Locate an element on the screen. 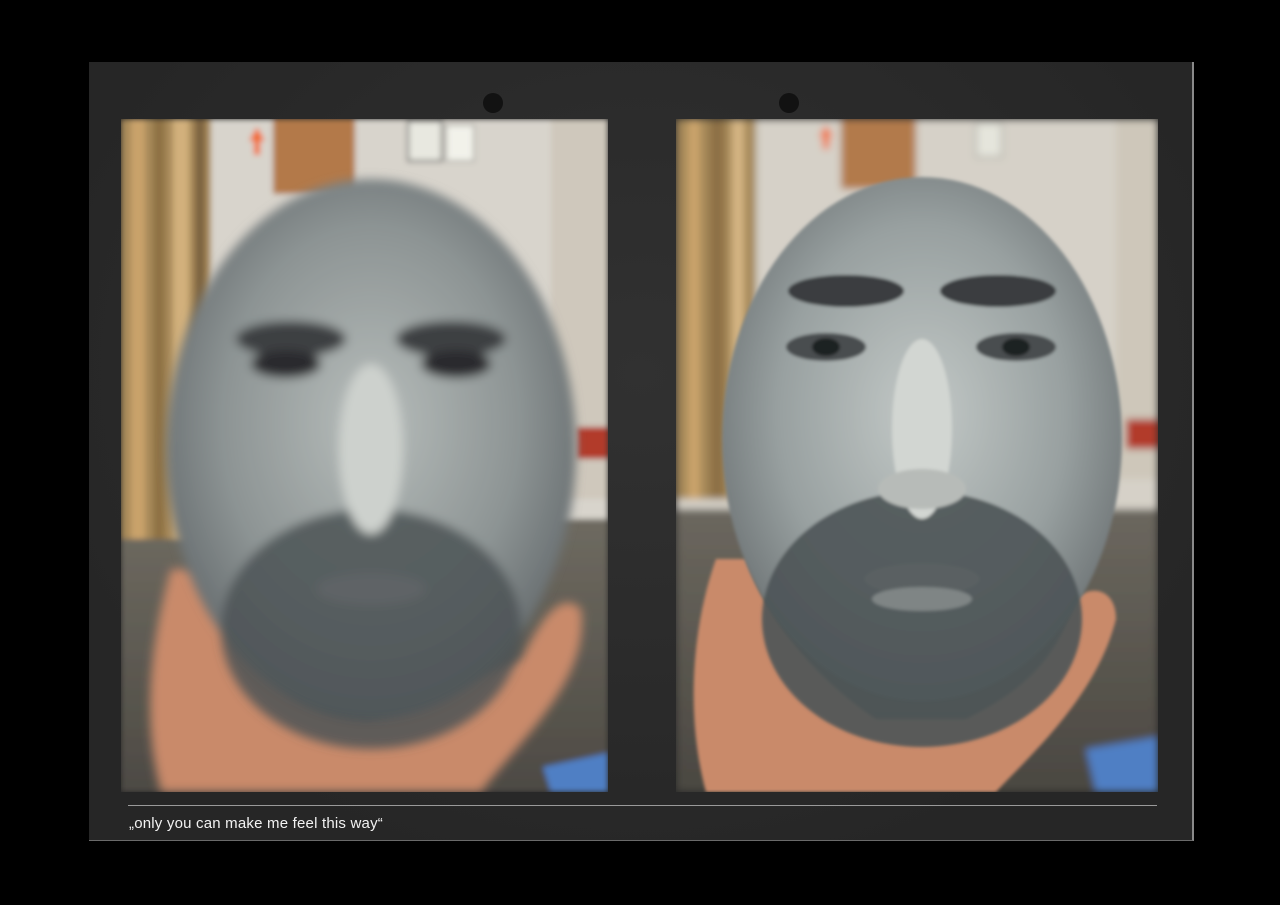 Image resolution: width=1280 pixels, height=905 pixels. punch-hole-right is located at coordinates (789, 103).